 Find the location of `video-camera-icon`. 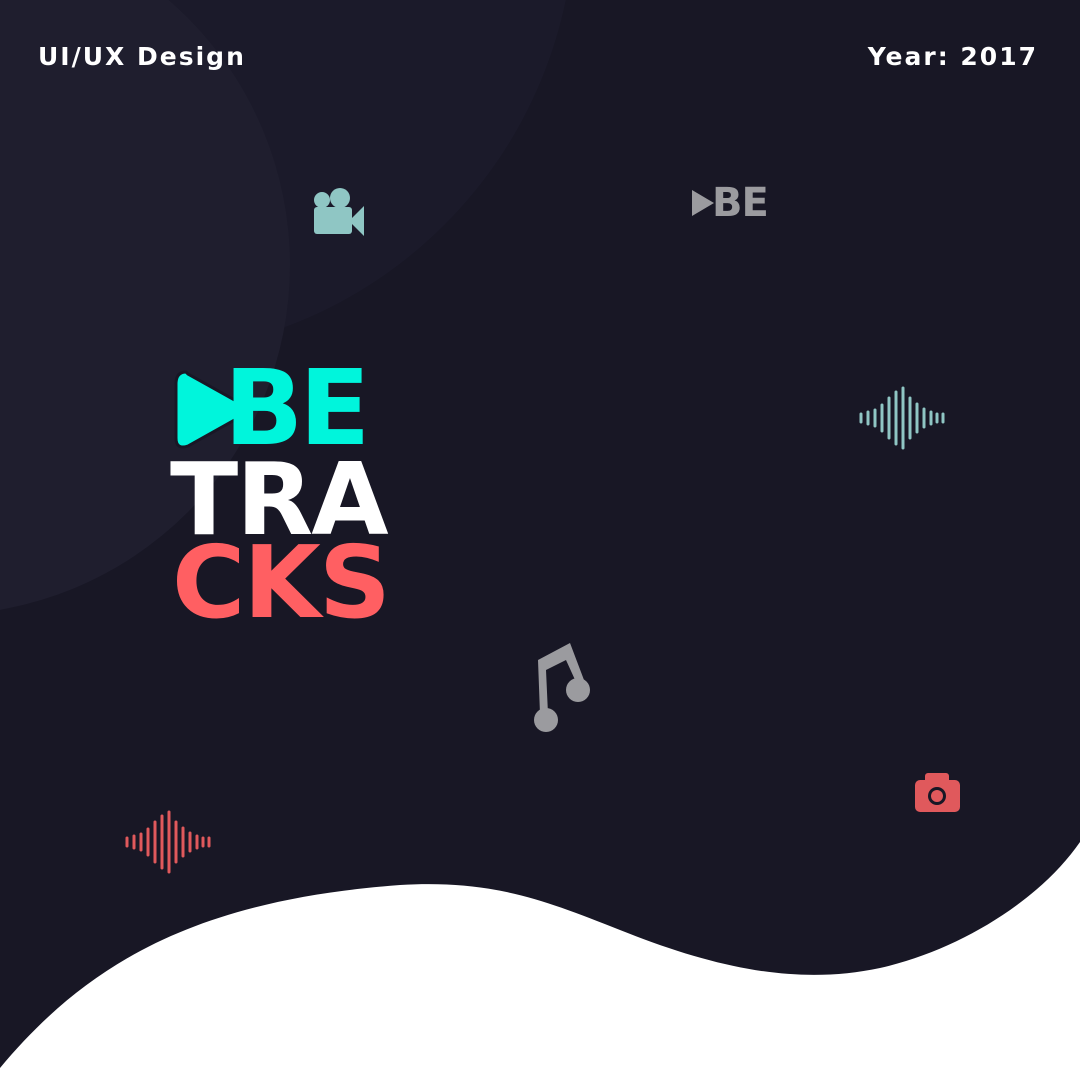

video-camera-icon is located at coordinates (339, 212).